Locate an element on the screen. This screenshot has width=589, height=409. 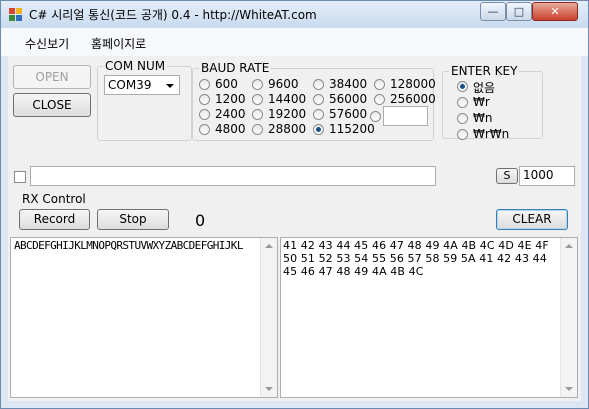
close-button: CLOSE is located at coordinates (52, 105).